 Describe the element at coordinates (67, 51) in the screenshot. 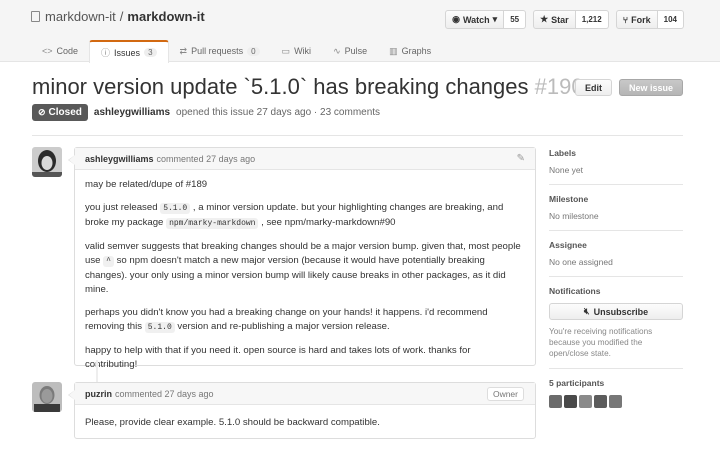

I see `tab-code-label: Code` at that location.